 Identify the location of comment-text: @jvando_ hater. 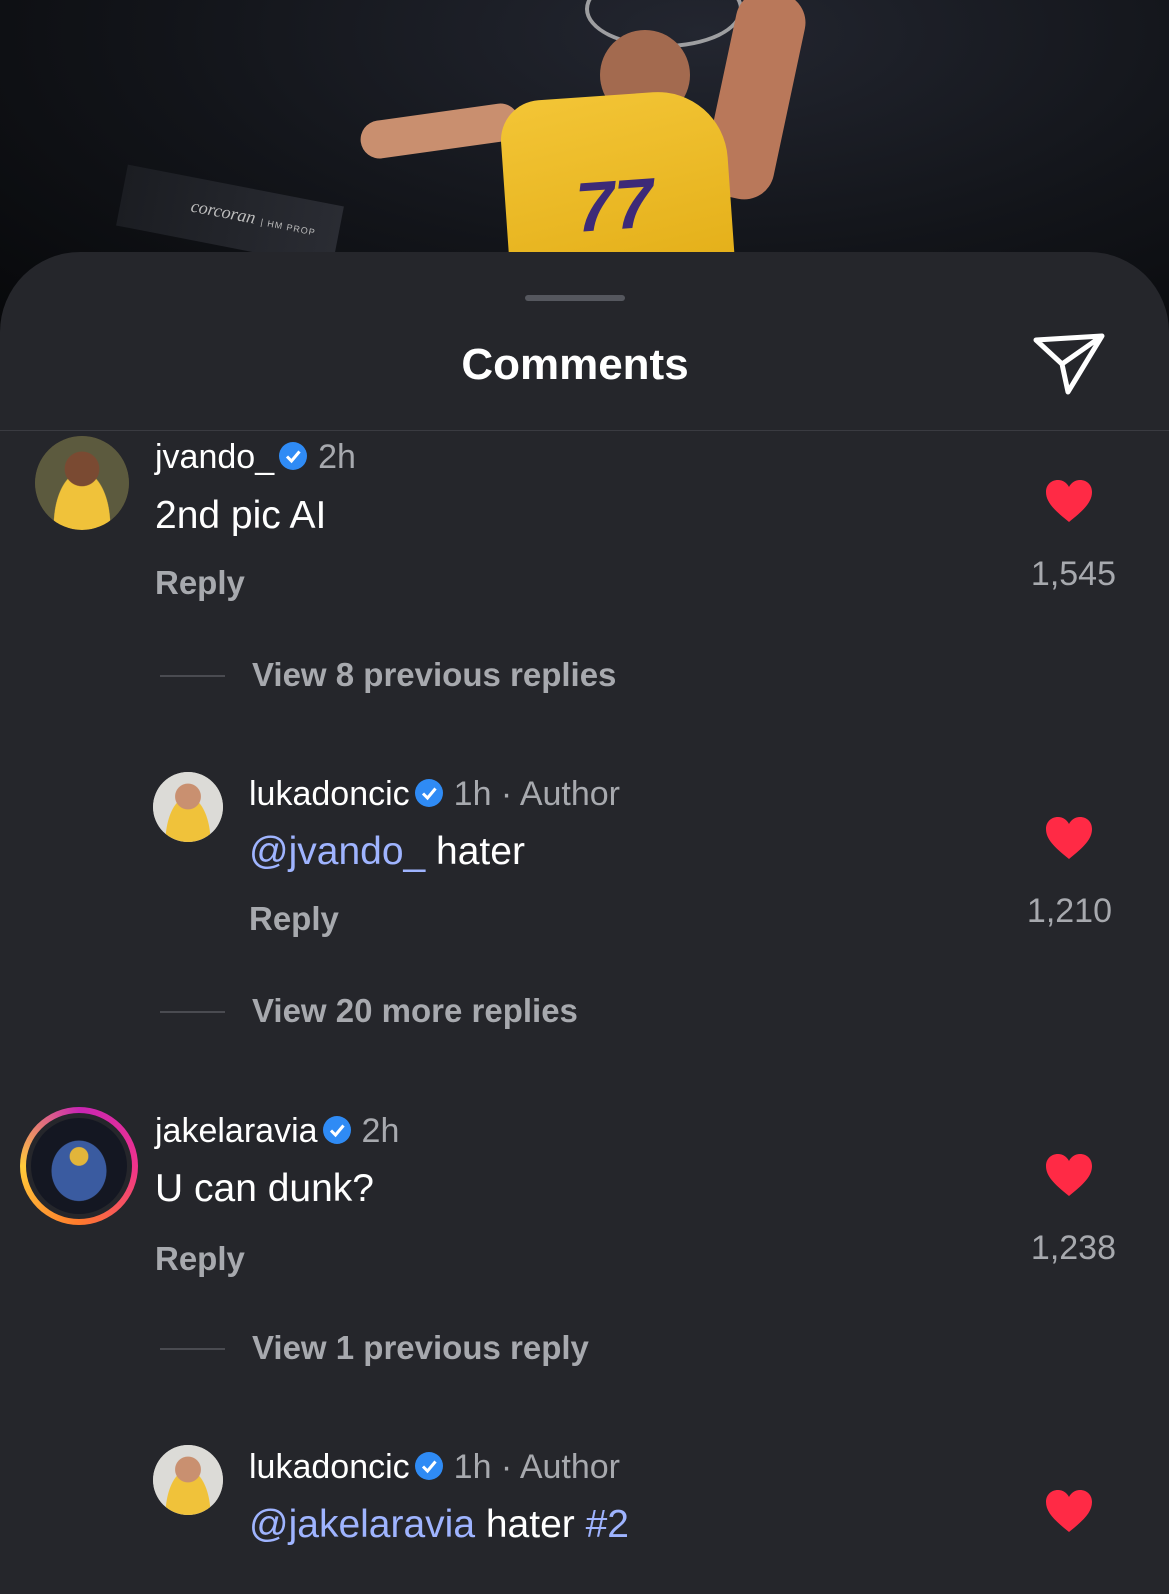
(387, 852).